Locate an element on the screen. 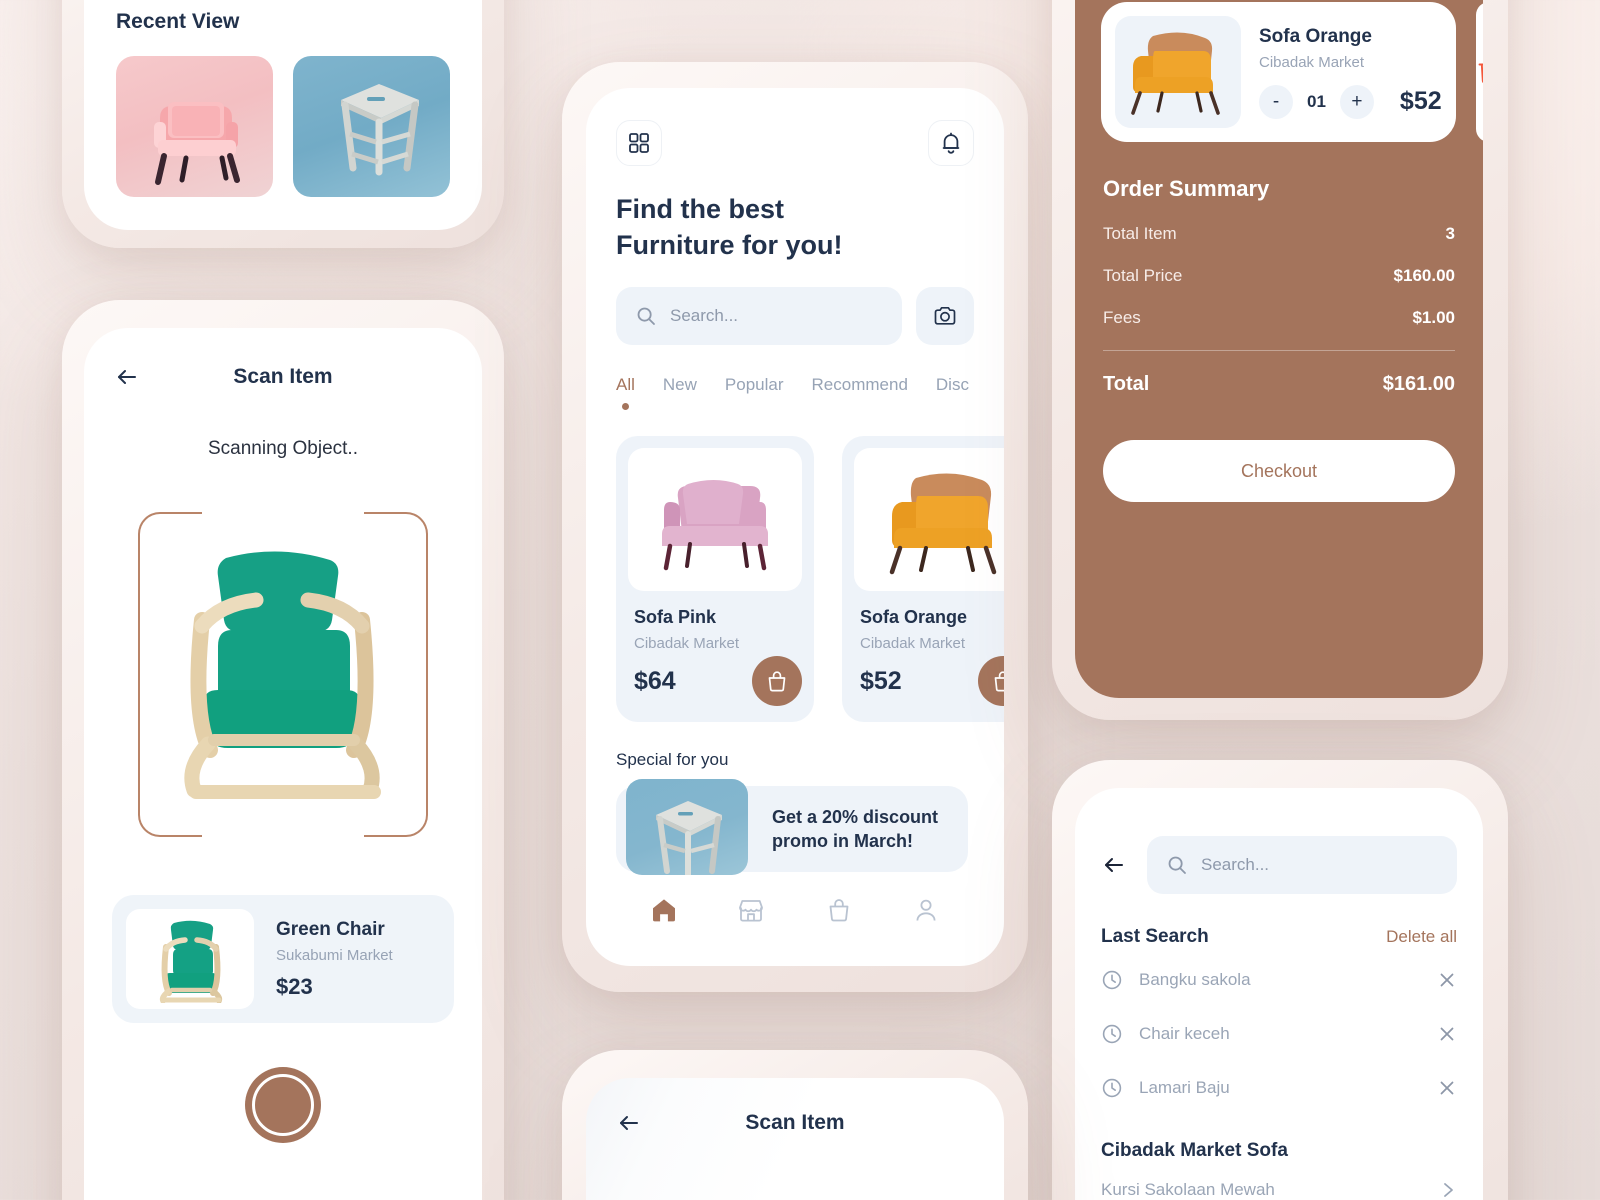 This screenshot has height=1200, width=1600. grid-icon is located at coordinates (639, 143).